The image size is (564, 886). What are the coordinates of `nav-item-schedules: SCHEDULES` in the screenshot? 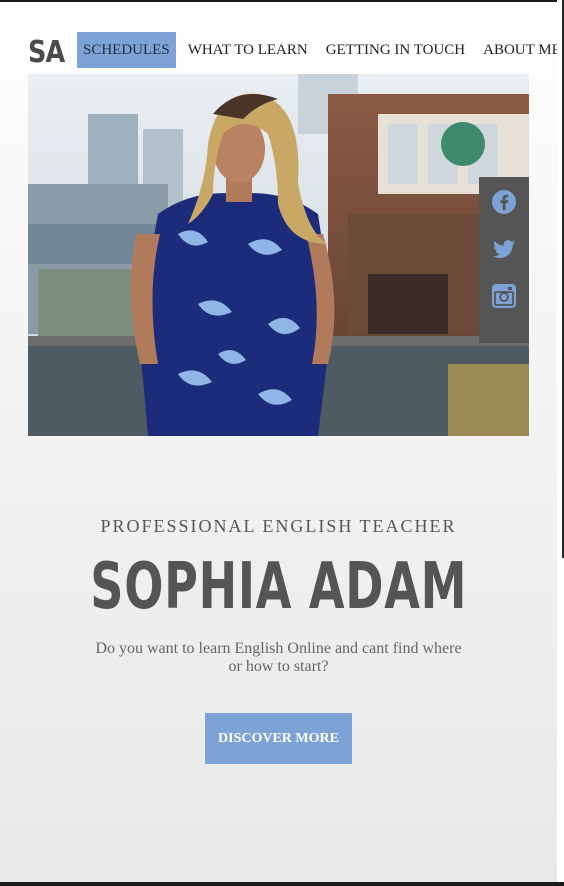 It's located at (126, 50).